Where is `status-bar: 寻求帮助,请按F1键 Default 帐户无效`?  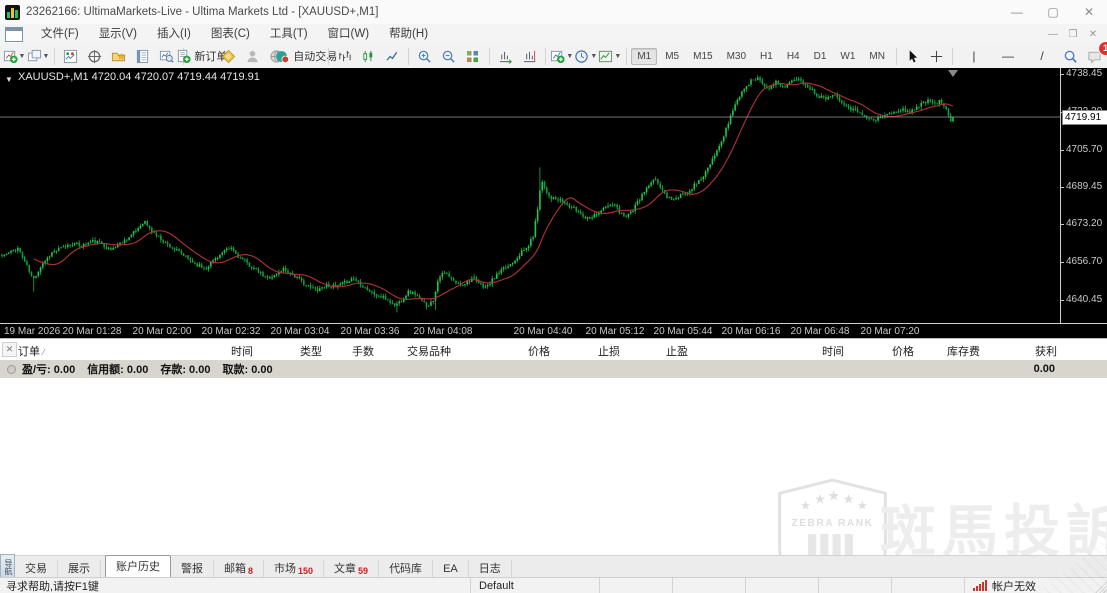 status-bar: 寻求帮助,请按F1键 Default 帐户无效 is located at coordinates (553, 585).